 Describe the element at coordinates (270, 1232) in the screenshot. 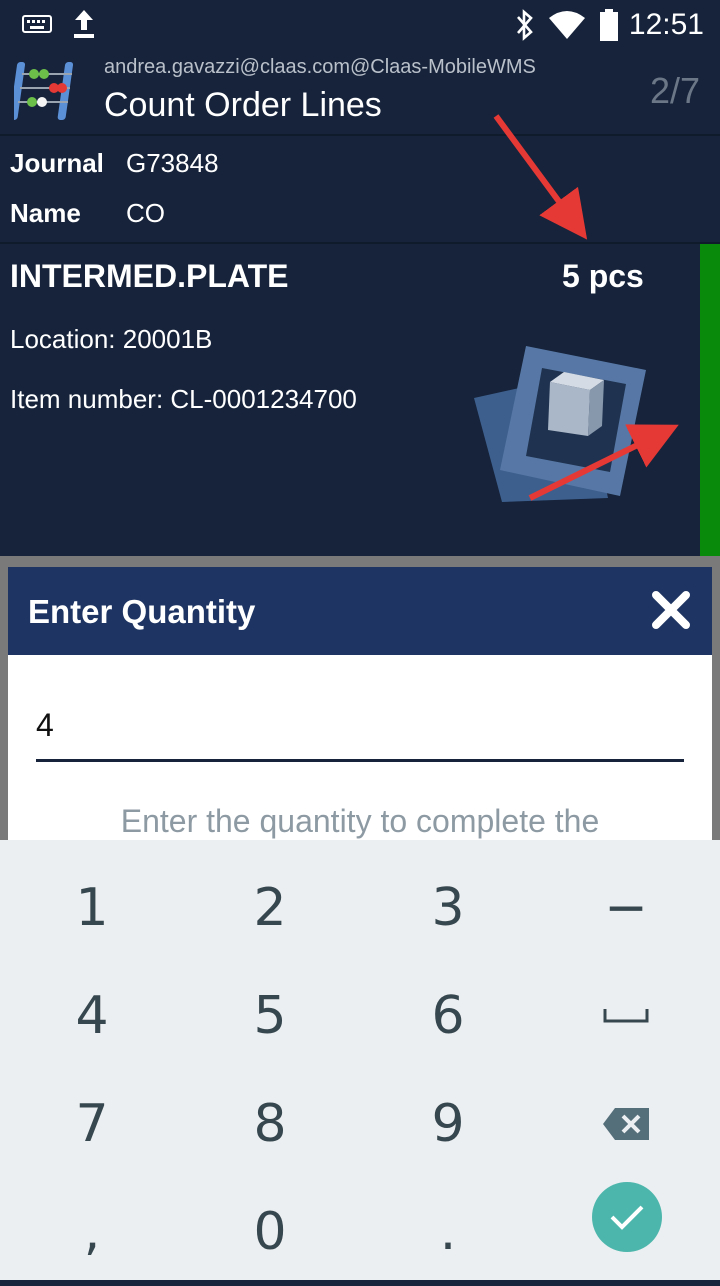

I see `key-0: 0` at that location.